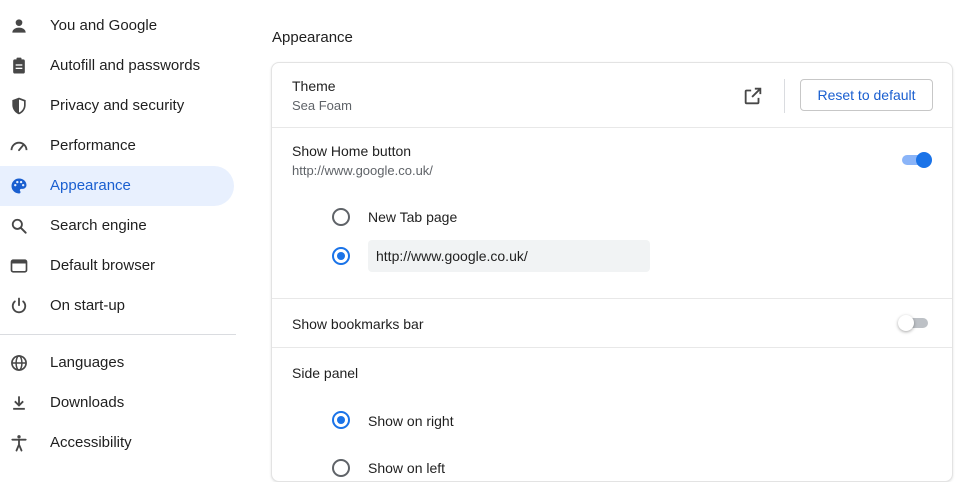 This screenshot has width=973, height=482. What do you see at coordinates (19, 306) in the screenshot?
I see `power-icon` at bounding box center [19, 306].